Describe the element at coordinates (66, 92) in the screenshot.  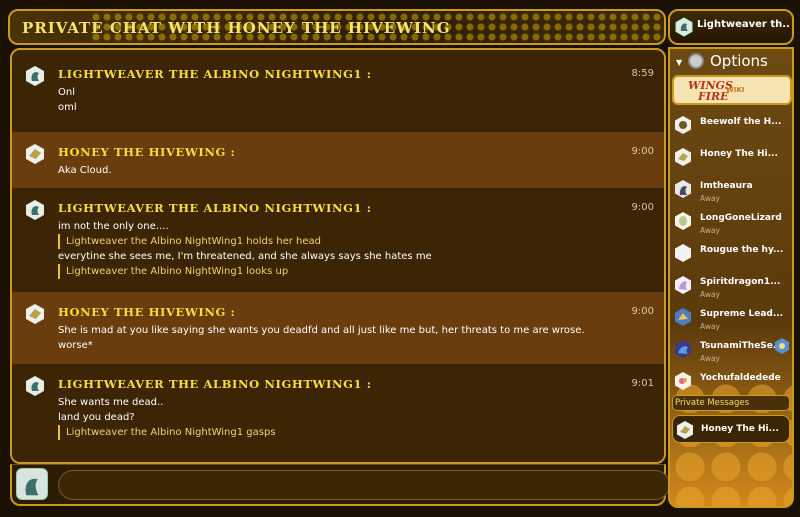
I see `message-text: Onl` at that location.